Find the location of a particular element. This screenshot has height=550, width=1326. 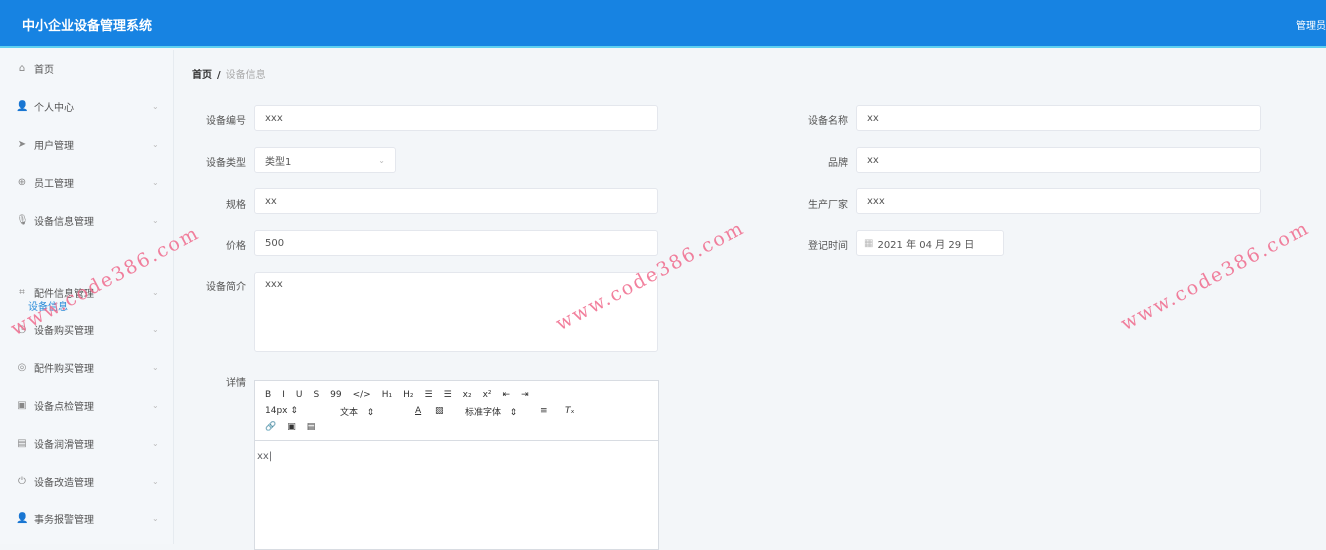

sidebar-item: 👤 个人中心 ⌄ is located at coordinates (87, 106).